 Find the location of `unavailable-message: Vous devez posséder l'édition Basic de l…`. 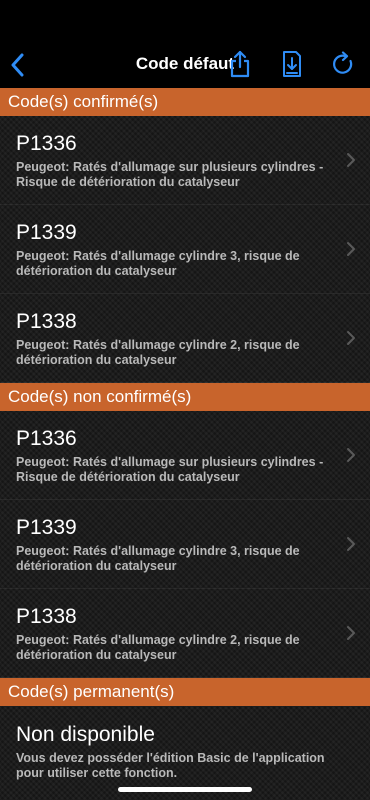

unavailable-message: Vous devez posséder l'édition Basic de l… is located at coordinates (170, 765).